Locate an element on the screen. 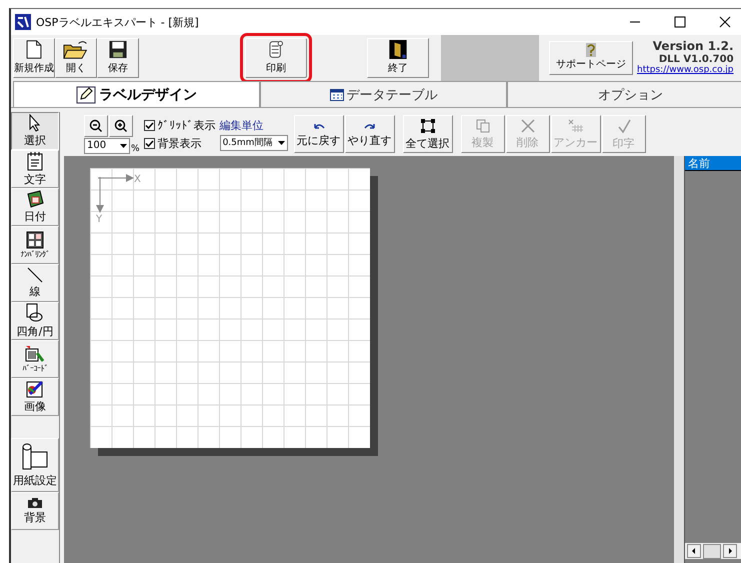 Image resolution: width=741 pixels, height=563 pixels. exit-button: 終了 is located at coordinates (398, 58).